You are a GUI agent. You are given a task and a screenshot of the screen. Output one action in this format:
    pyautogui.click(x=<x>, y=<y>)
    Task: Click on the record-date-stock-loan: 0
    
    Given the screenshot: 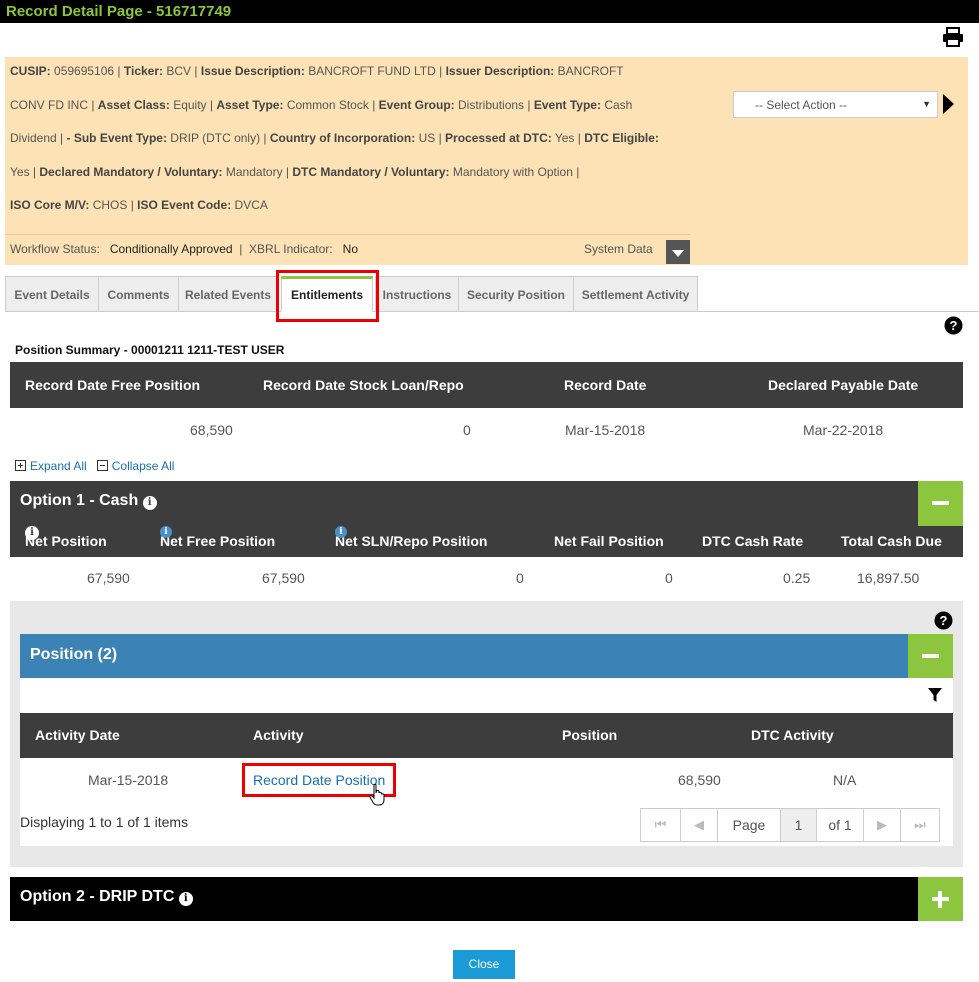 What is the action you would take?
    pyautogui.click(x=467, y=430)
    